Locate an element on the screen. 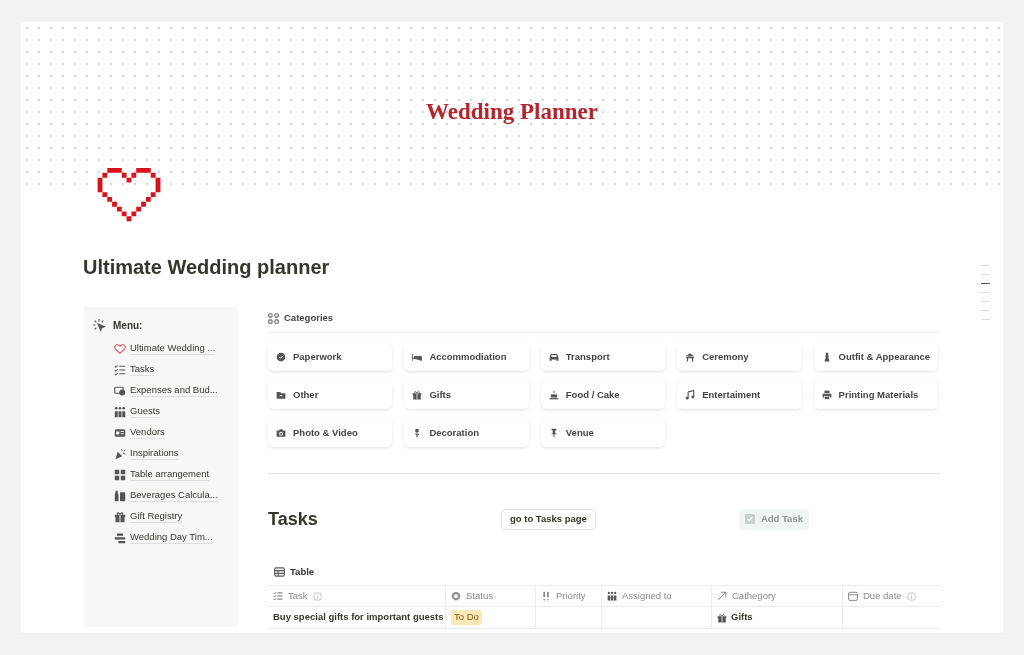 The height and width of the screenshot is (655, 1024). menu-link: Inspirations is located at coordinates (154, 453).